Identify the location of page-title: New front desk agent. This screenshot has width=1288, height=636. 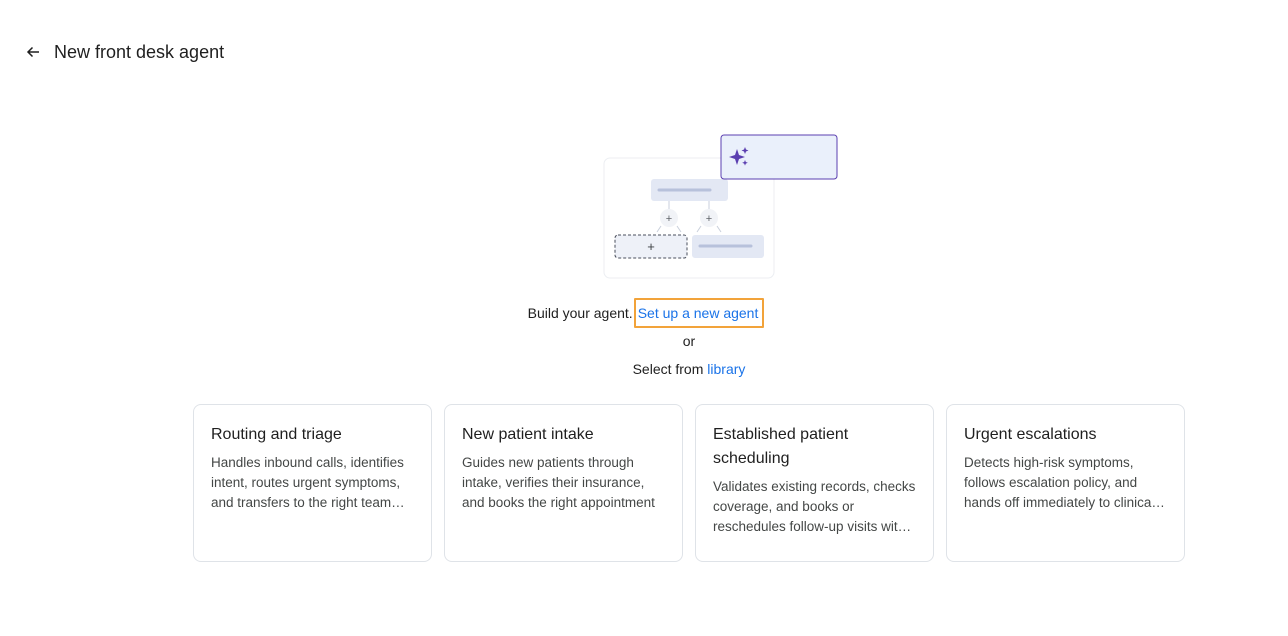
(139, 51).